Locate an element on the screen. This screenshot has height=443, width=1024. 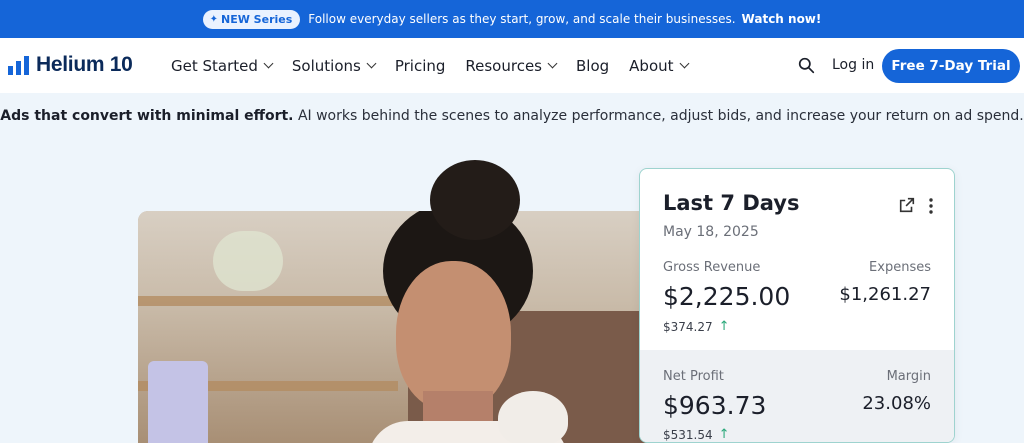
net-change-value: $531.54 is located at coordinates (688, 434).